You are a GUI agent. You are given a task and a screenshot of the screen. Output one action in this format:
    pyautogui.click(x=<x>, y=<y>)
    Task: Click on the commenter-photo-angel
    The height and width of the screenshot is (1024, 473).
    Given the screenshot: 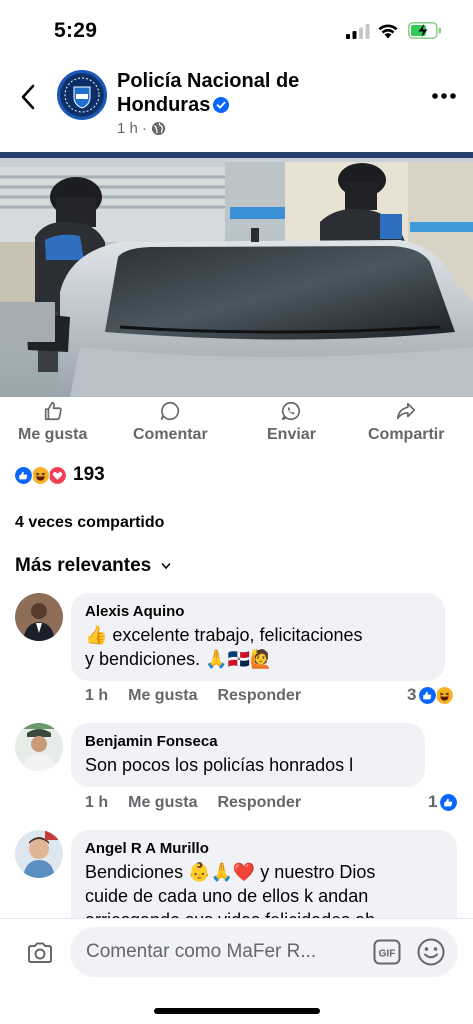 What is the action you would take?
    pyautogui.click(x=39, y=854)
    